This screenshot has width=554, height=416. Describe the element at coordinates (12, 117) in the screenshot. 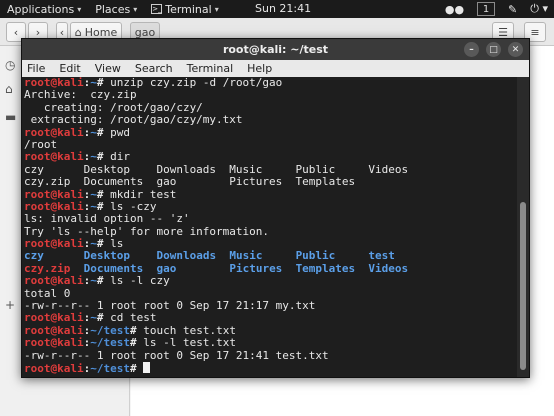

I see `folder-icon: ▬` at that location.